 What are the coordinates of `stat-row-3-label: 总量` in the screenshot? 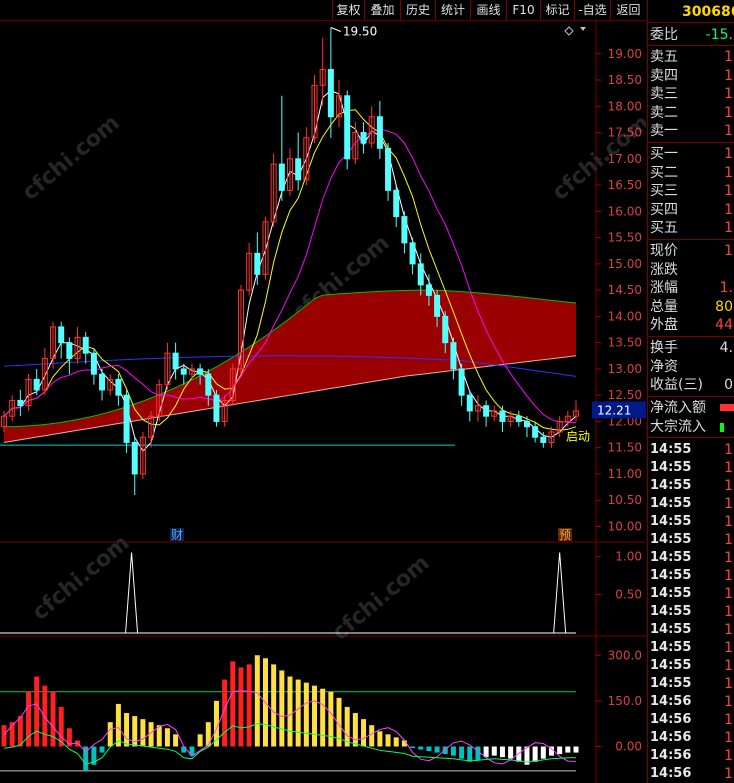 It's located at (664, 306).